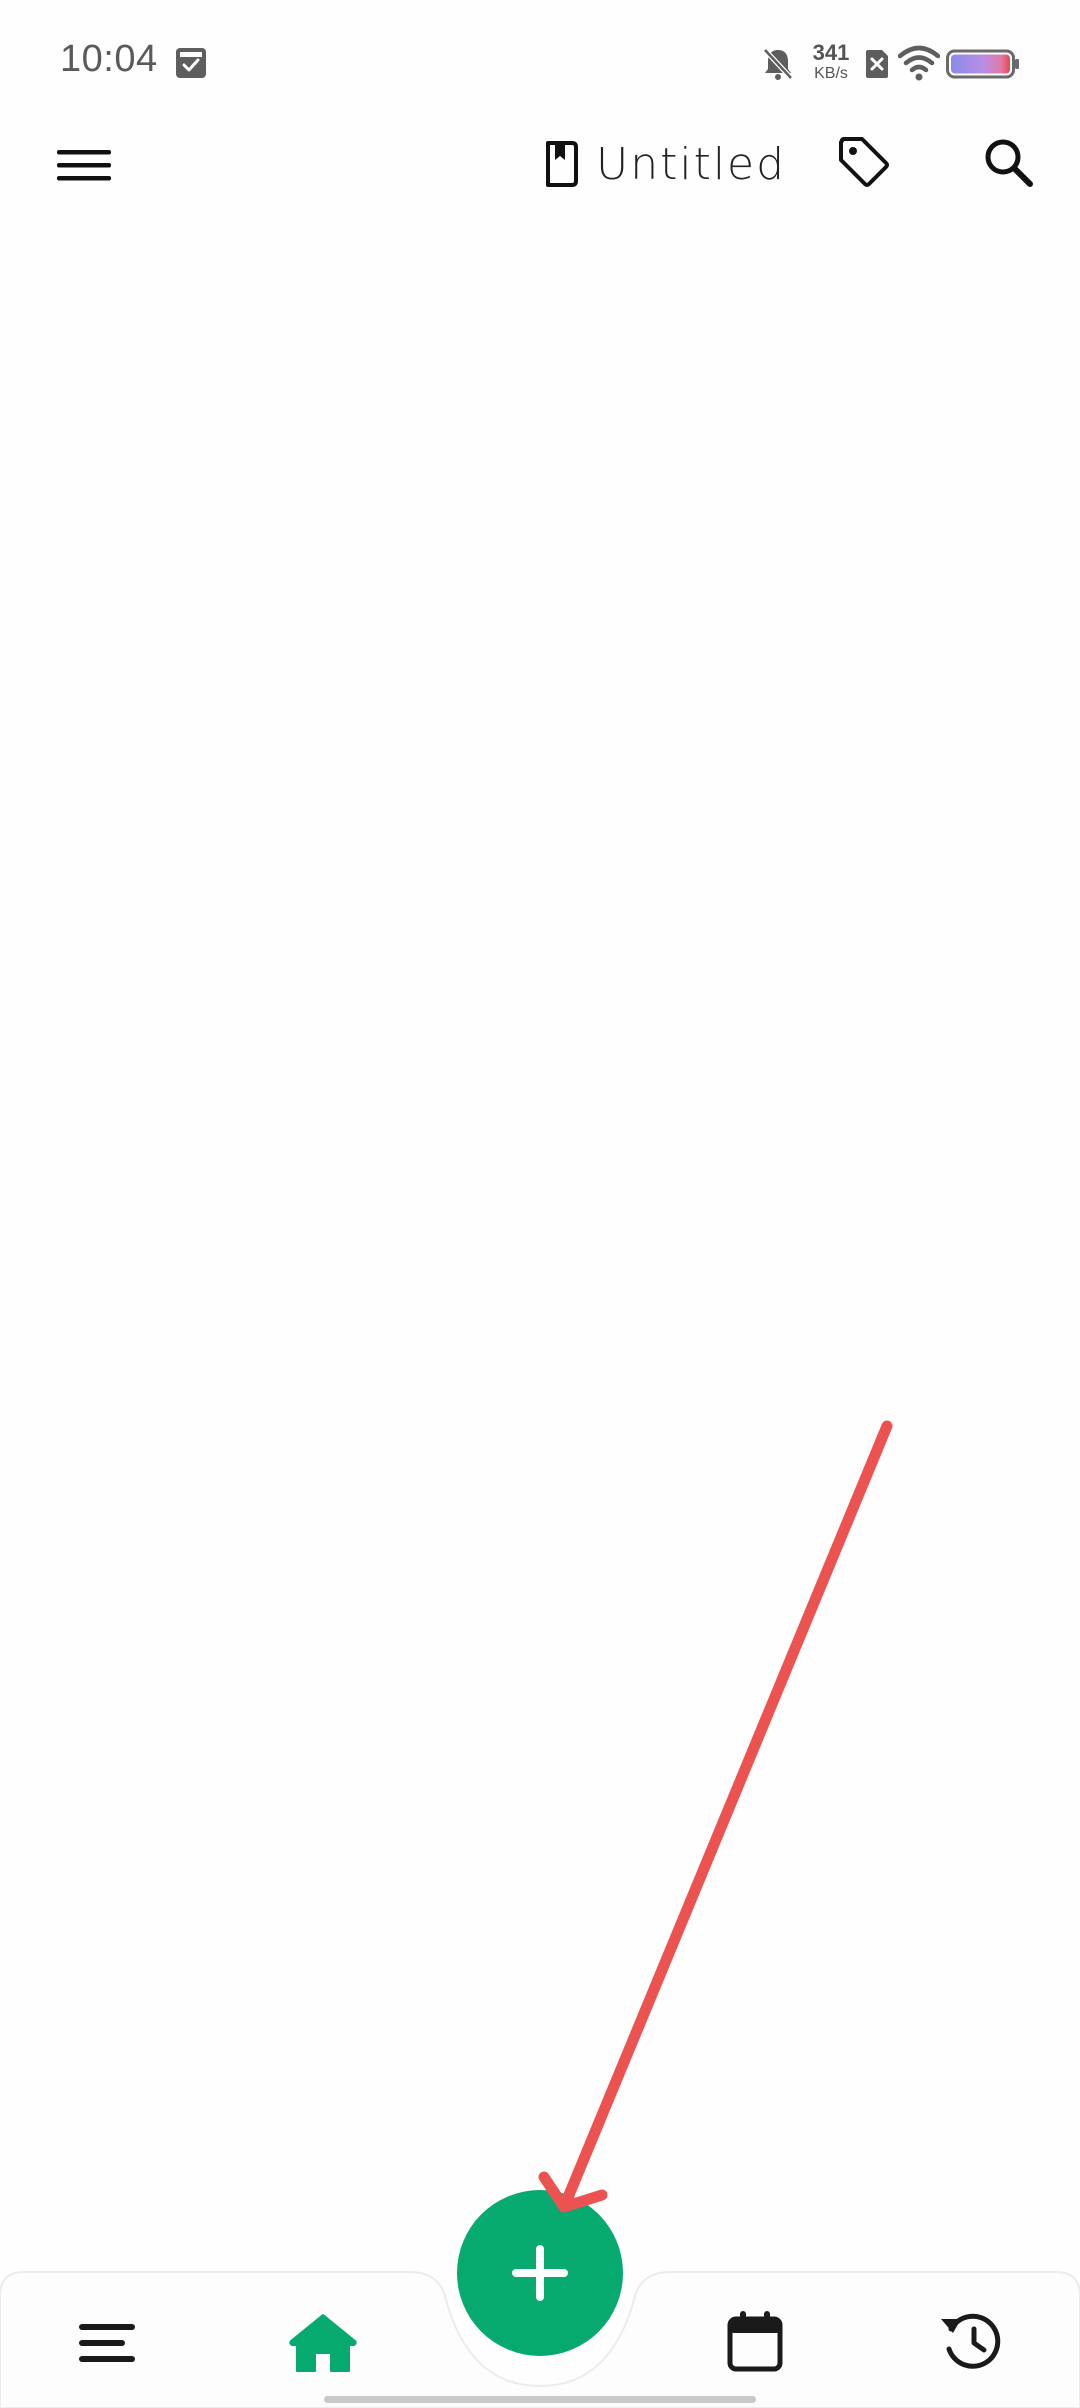  Describe the element at coordinates (191, 63) in the screenshot. I see `calendar-check-icon` at that location.